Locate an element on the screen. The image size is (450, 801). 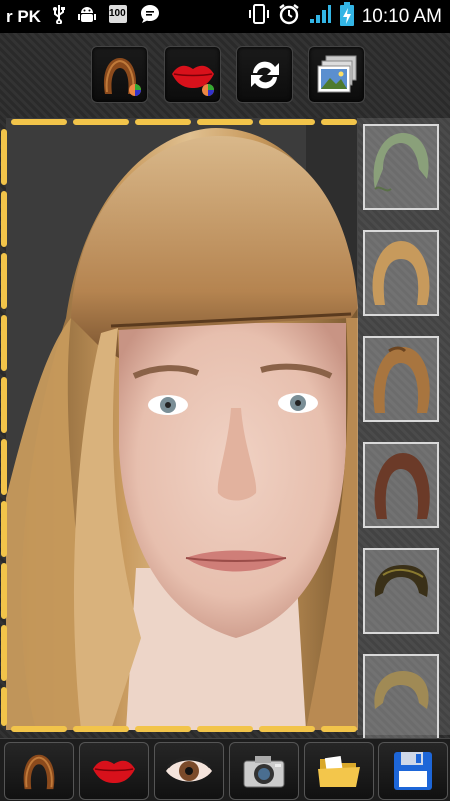
android-debug-icon is located at coordinates (87, 16).